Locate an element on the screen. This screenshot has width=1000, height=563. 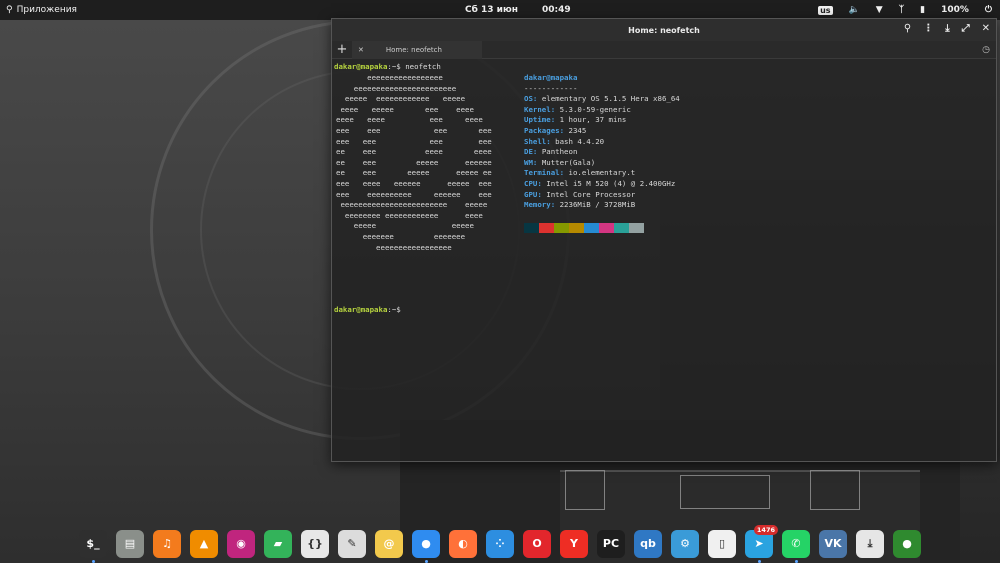
dock-item-downloads: ⤓ is located at coordinates (870, 544).